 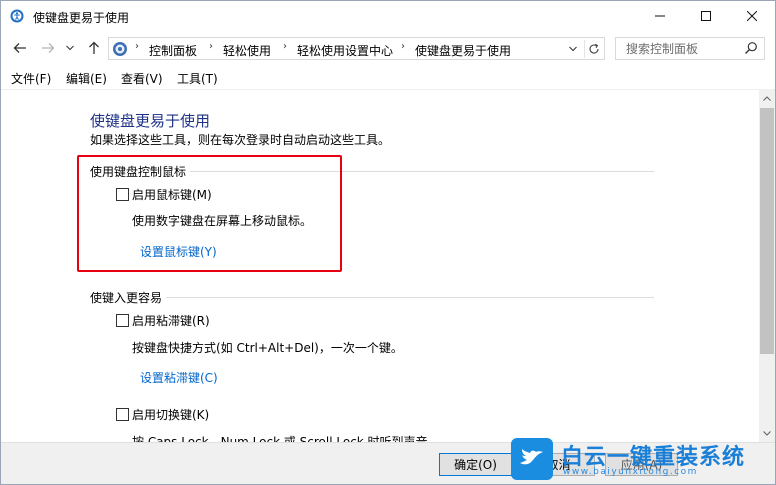 I want to click on ease-of-access-icon, so click(x=17, y=16).